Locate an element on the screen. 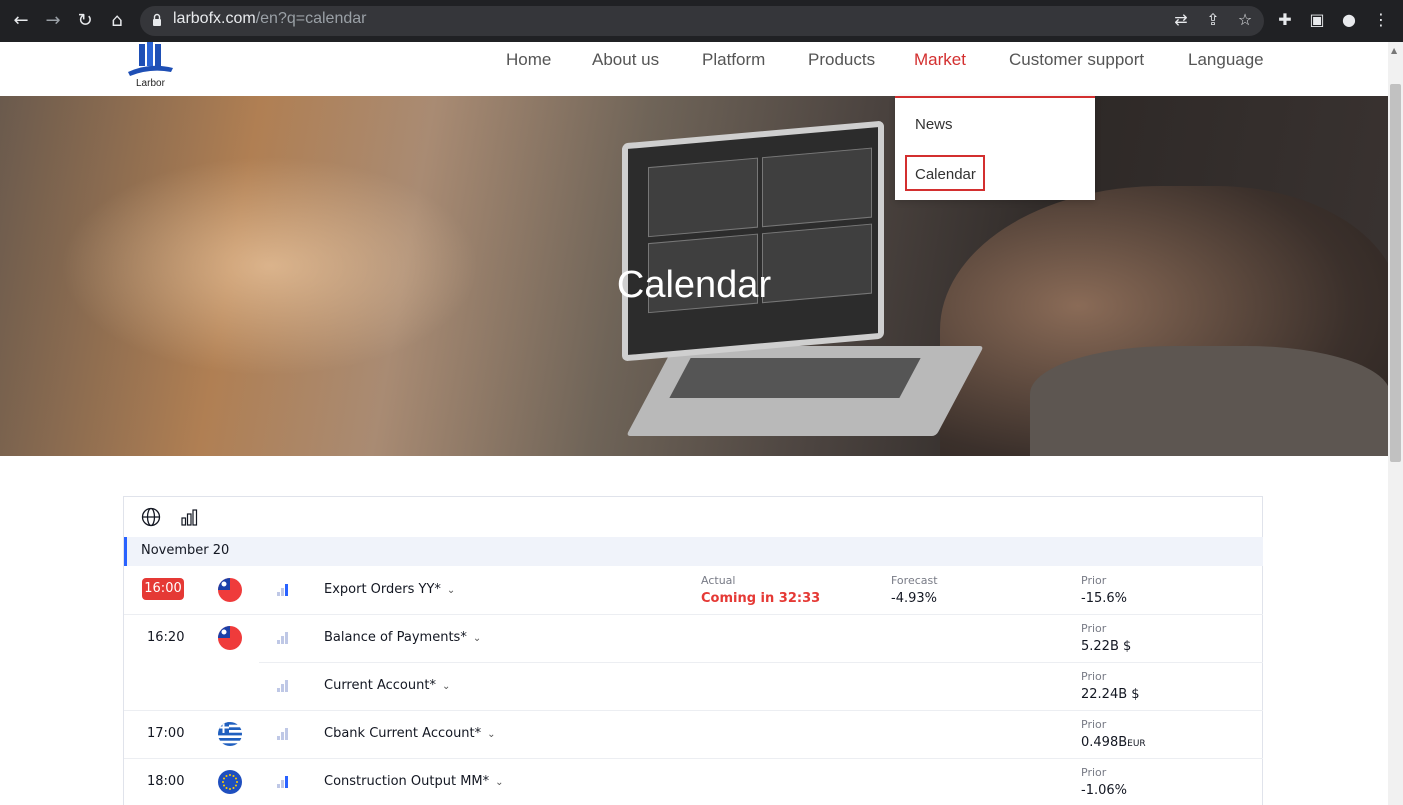  event-name-text: Current Account* is located at coordinates (380, 685).